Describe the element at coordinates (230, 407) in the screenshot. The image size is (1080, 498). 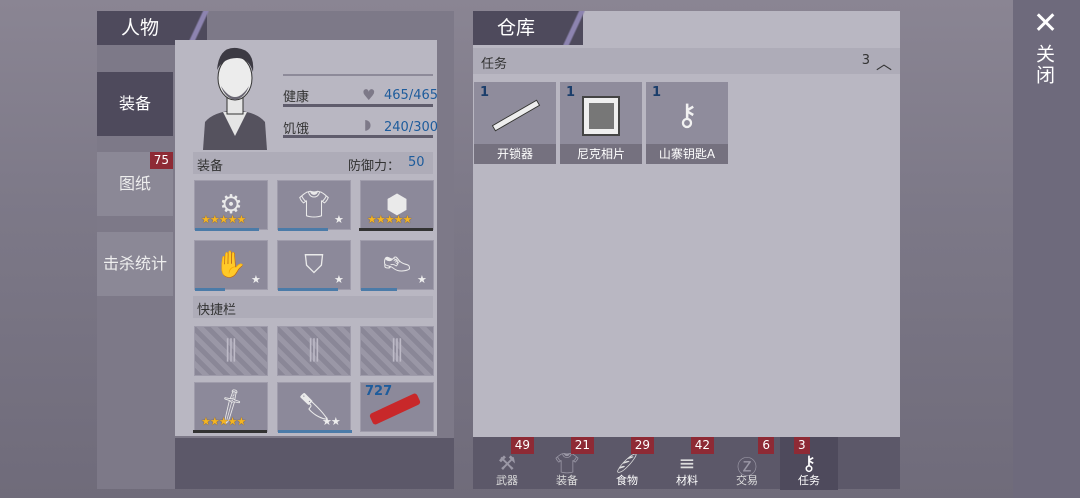
I see `quickbar-slot-machete: 🗡︎ ★★★★★` at that location.